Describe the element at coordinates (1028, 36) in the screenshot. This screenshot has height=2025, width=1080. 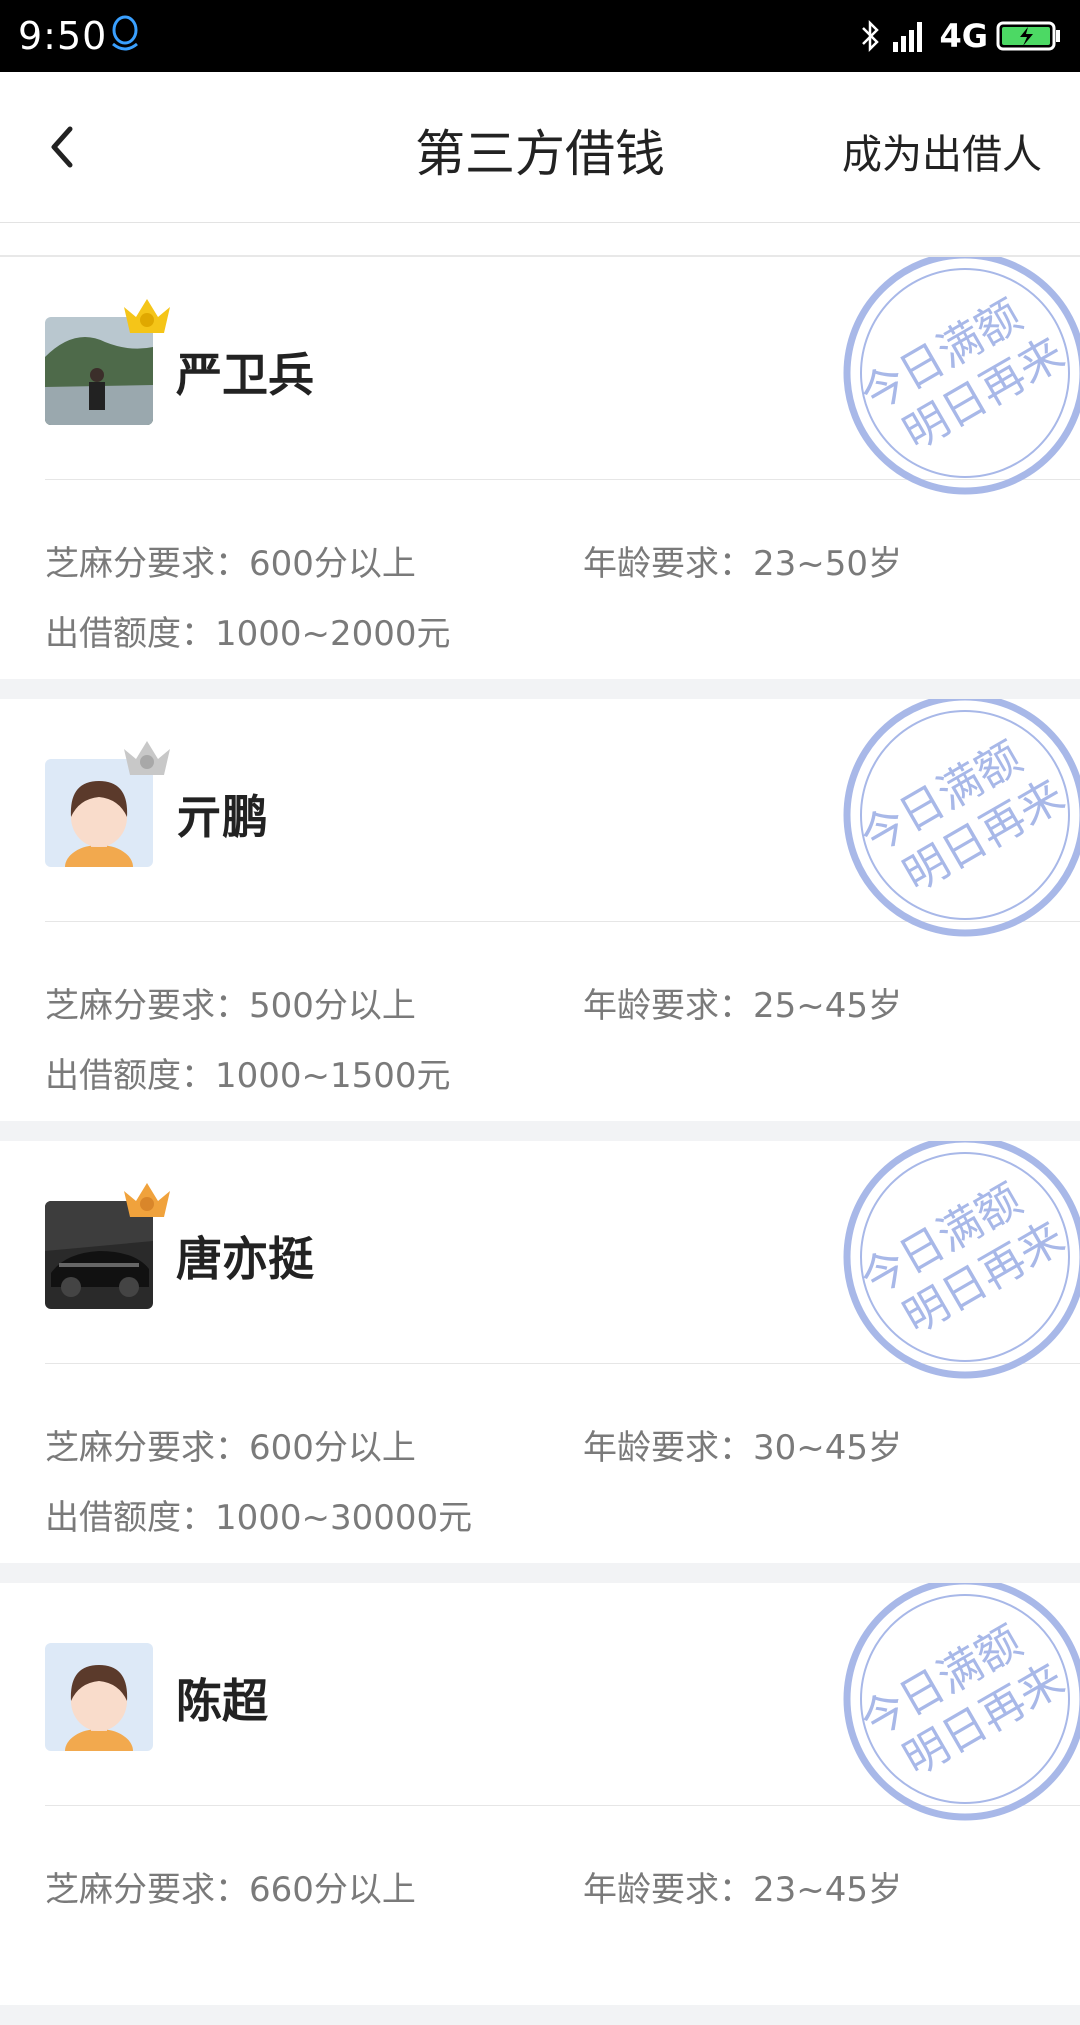
I see `battery-icon` at that location.